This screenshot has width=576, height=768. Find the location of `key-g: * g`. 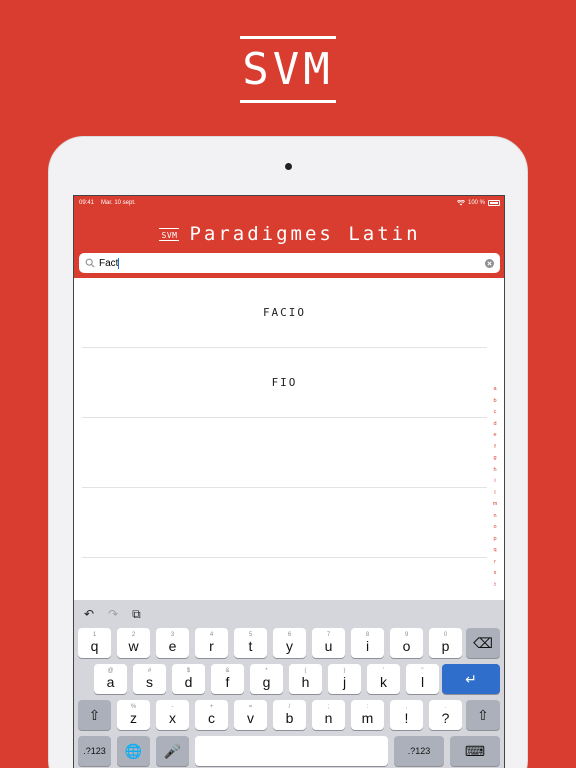

key-g: * g is located at coordinates (266, 679).